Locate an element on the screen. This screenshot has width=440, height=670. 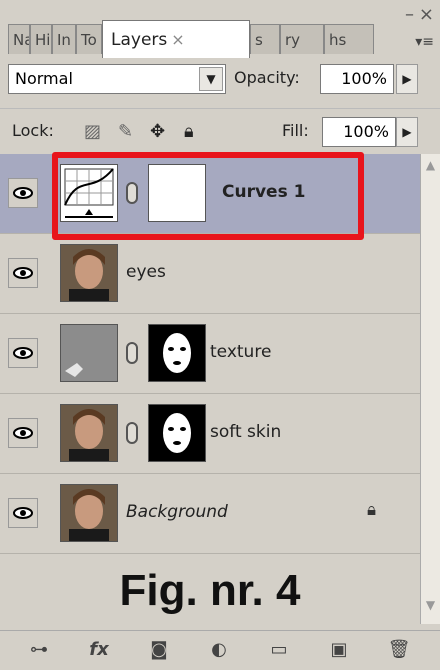
add-mask-icon: ◙ is located at coordinates (159, 650).